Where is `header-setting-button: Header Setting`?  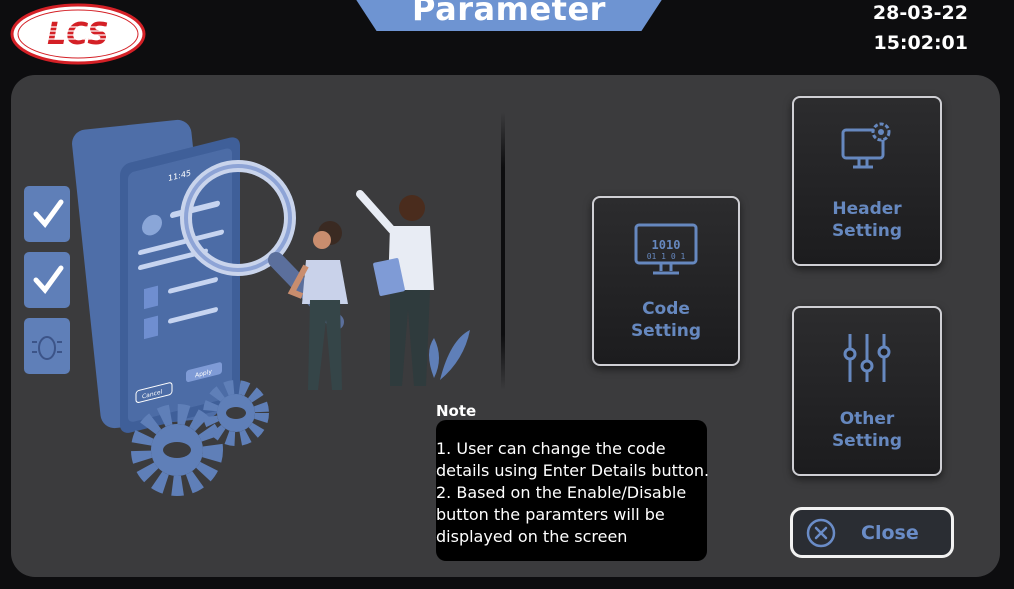 header-setting-button: Header Setting is located at coordinates (867, 181).